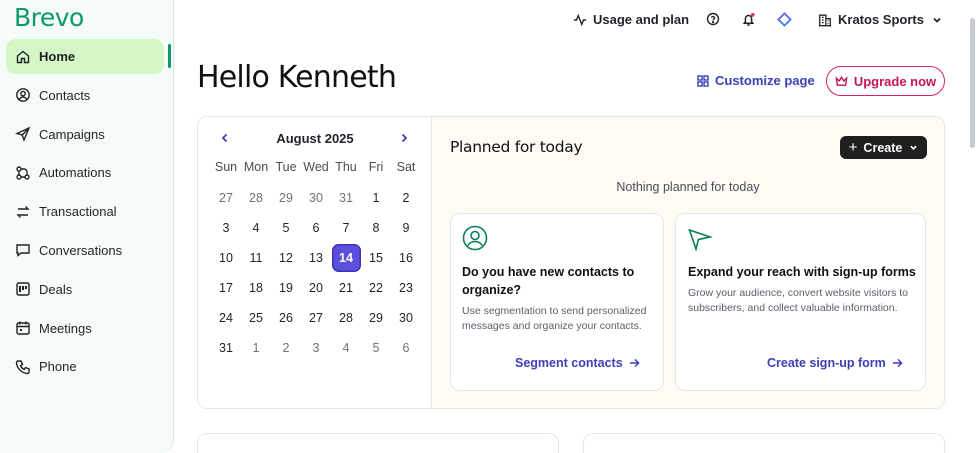  I want to click on sidebar-resize-handle, so click(169, 56).